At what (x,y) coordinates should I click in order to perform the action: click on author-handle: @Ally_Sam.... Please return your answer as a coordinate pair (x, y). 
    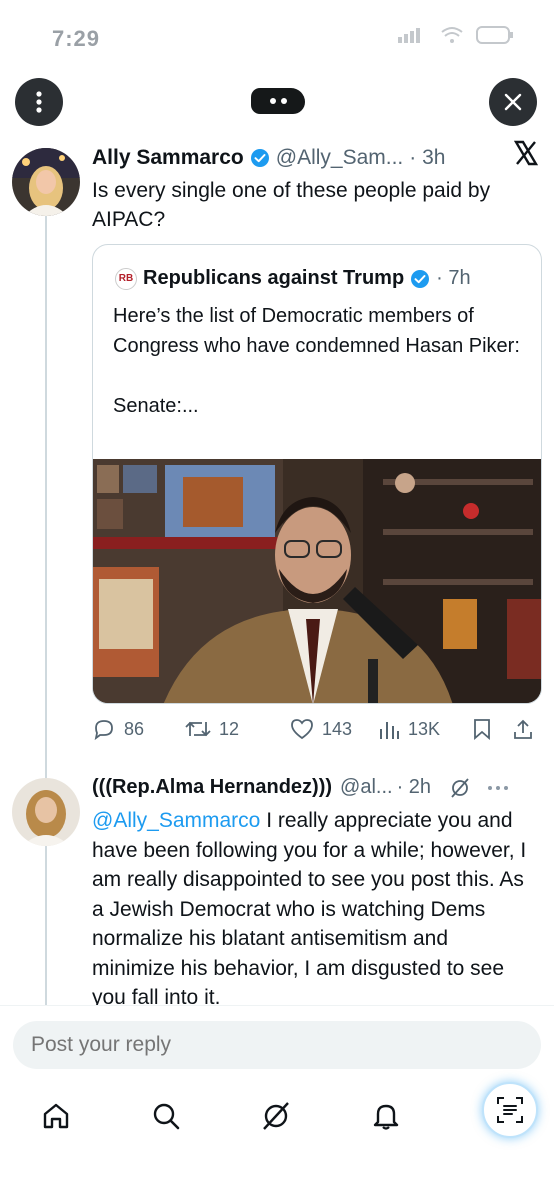
    Looking at the image, I should click on (339, 157).